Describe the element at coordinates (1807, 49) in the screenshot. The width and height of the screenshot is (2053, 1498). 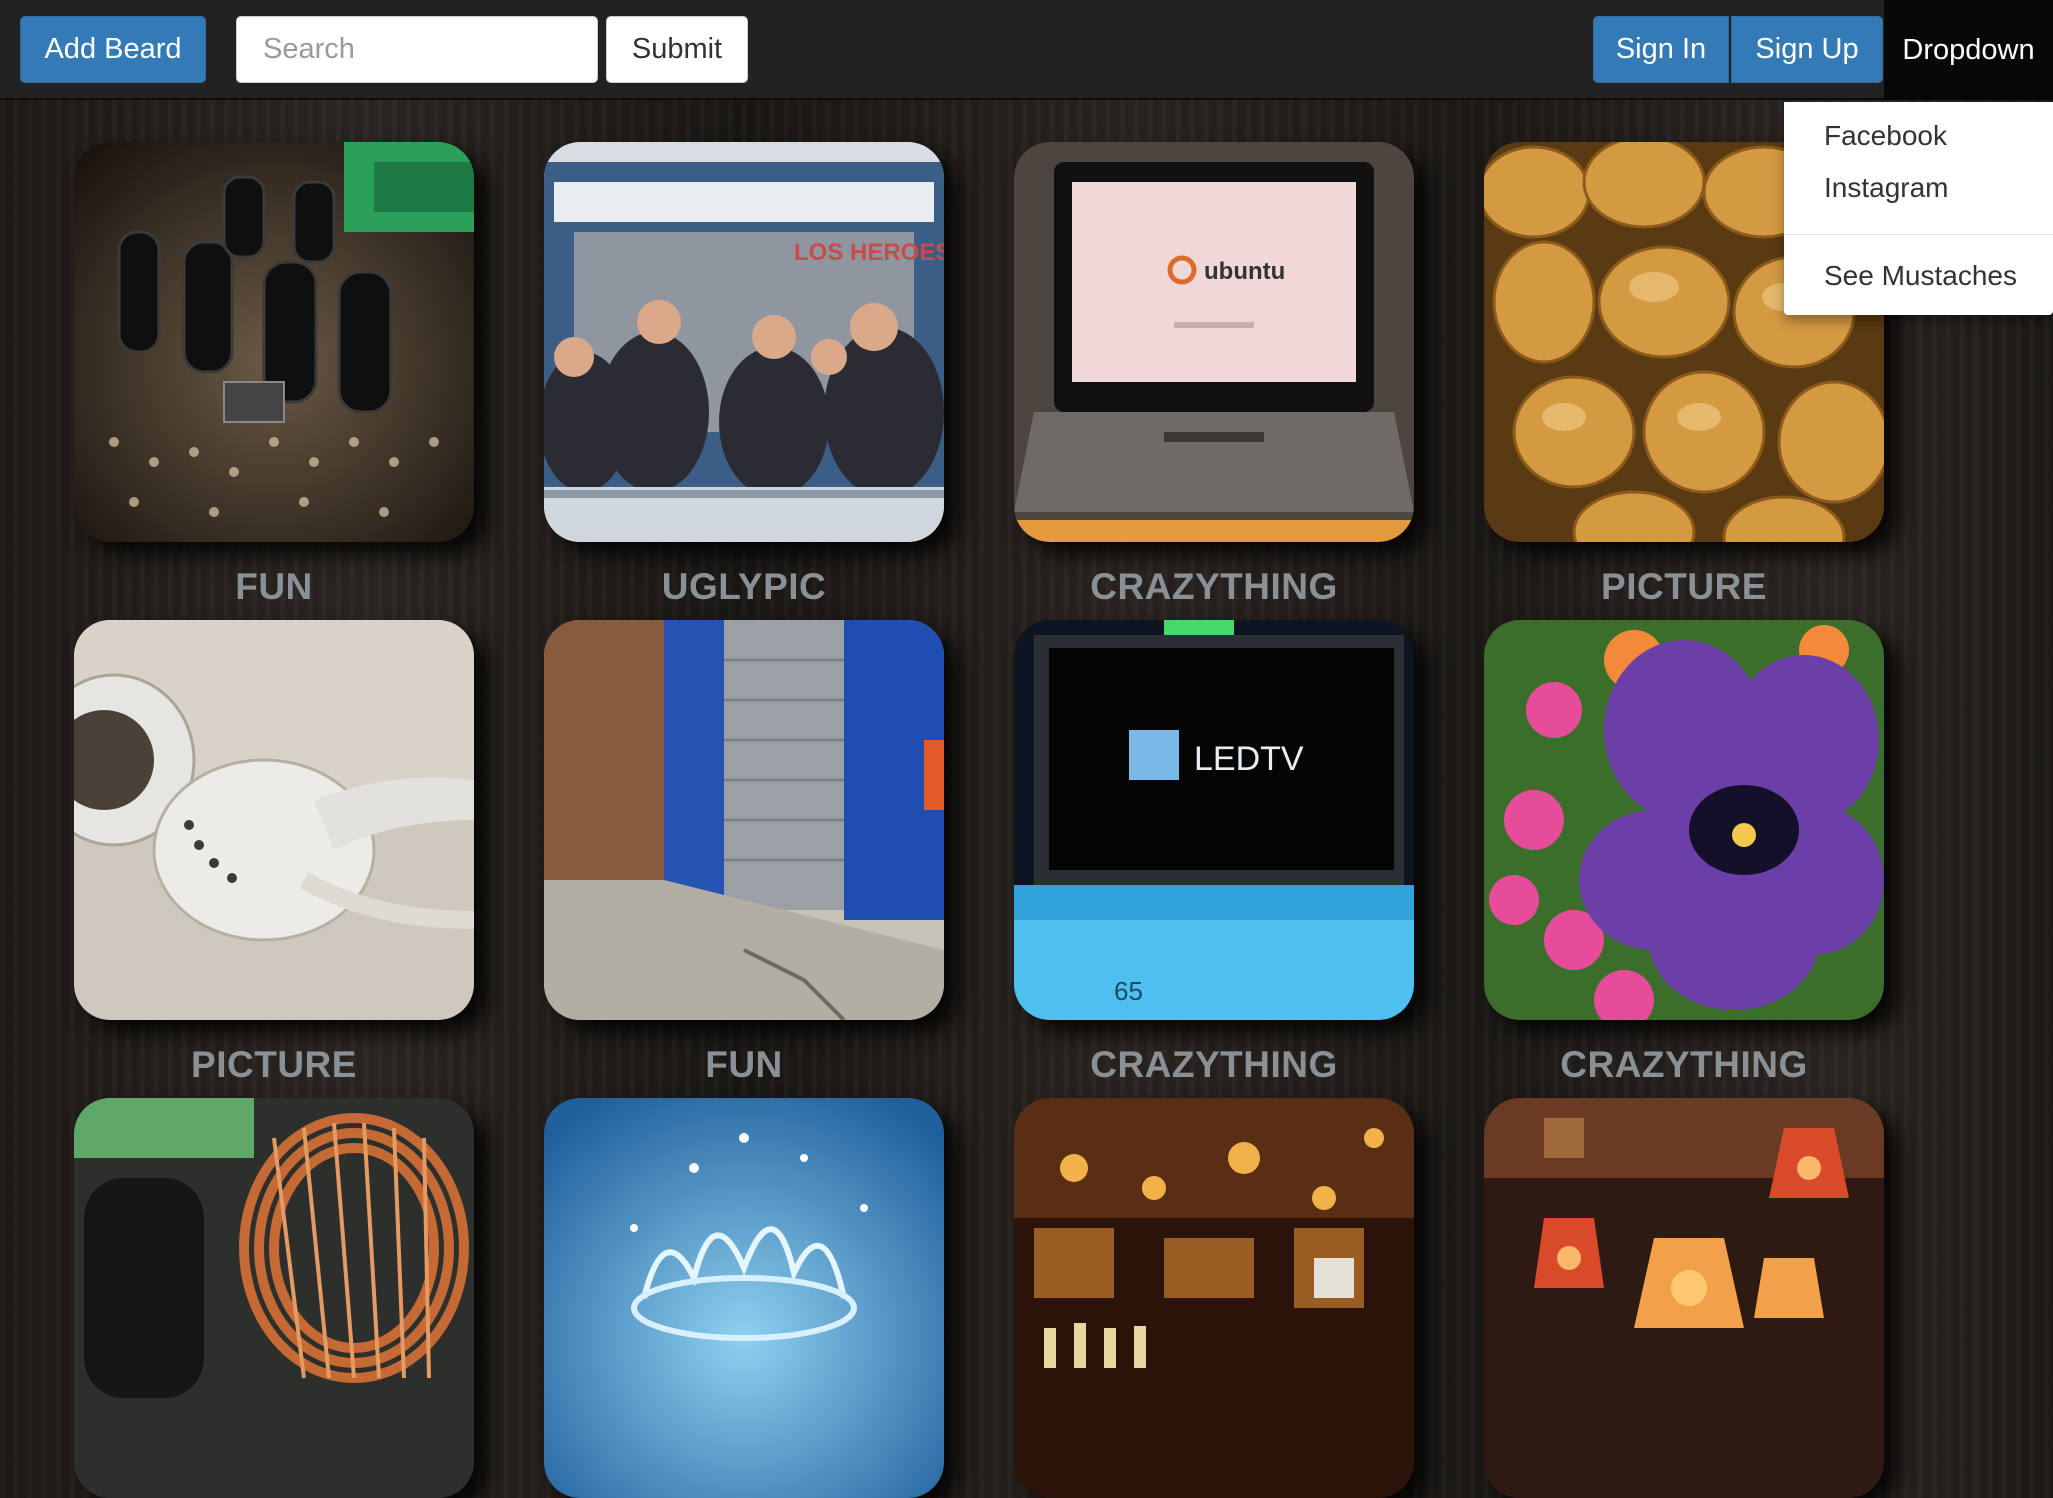
I see `sign-up-button: Sign Up` at that location.